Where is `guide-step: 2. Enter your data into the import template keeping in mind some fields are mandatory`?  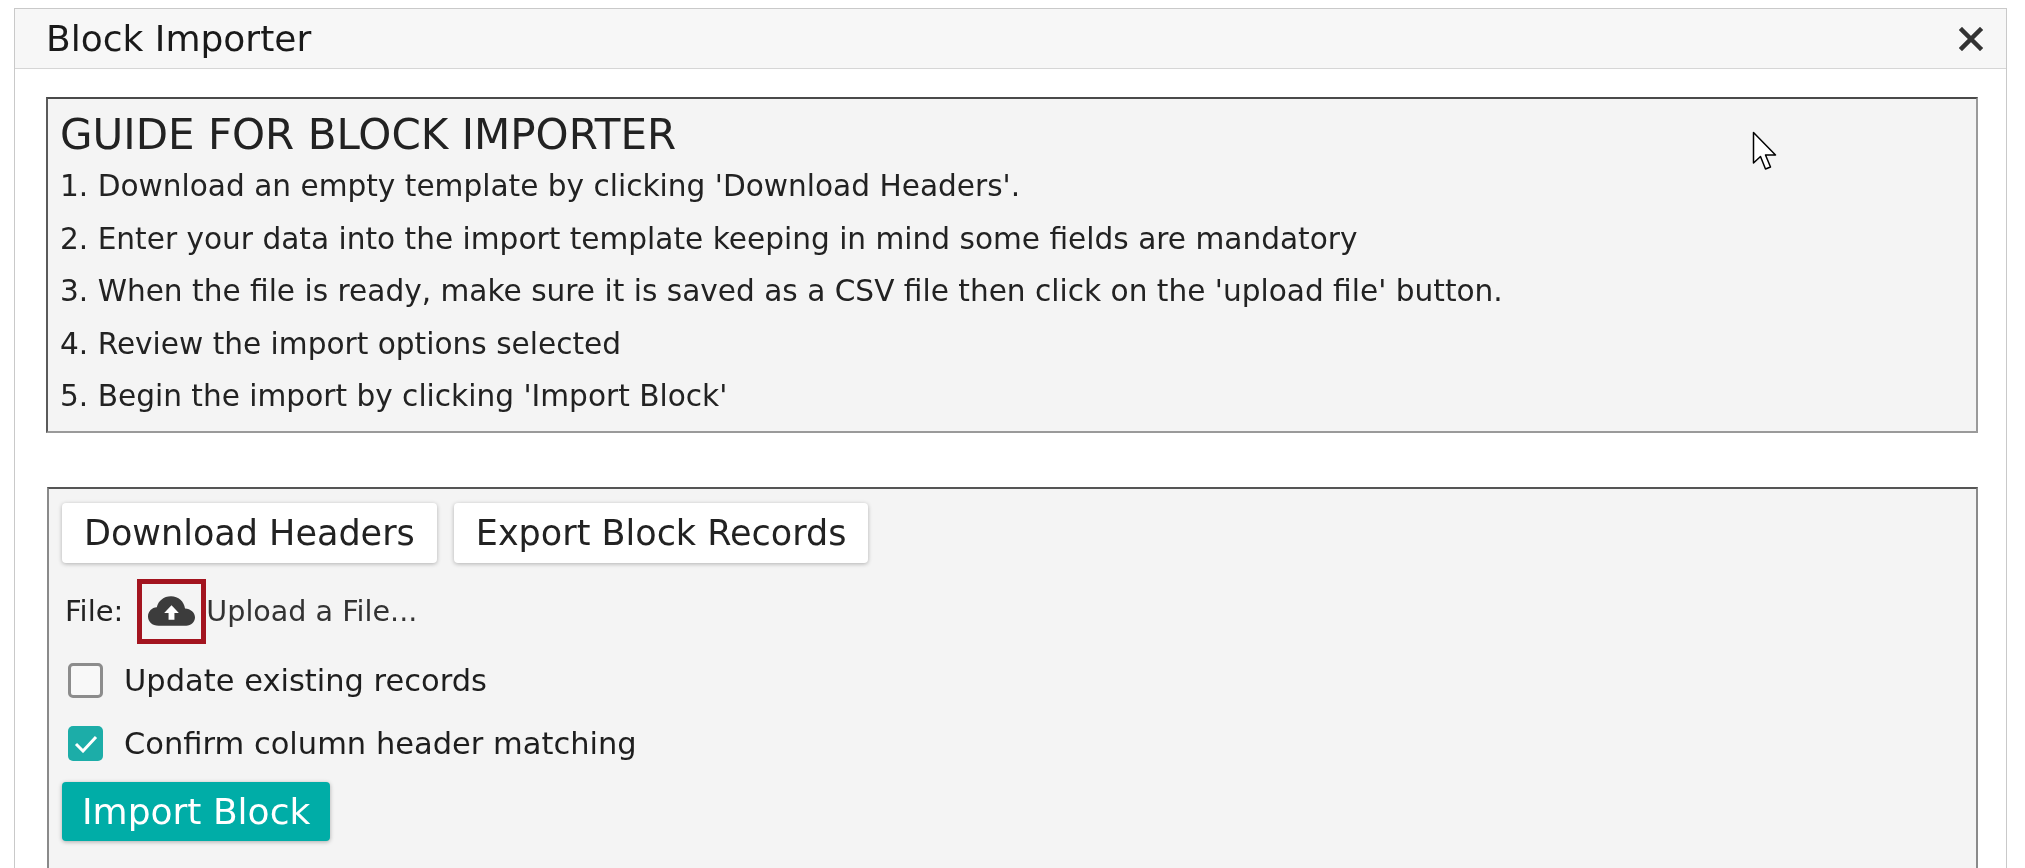 guide-step: 2. Enter your data into the import template keeping in mind some fields are mandatory is located at coordinates (709, 238).